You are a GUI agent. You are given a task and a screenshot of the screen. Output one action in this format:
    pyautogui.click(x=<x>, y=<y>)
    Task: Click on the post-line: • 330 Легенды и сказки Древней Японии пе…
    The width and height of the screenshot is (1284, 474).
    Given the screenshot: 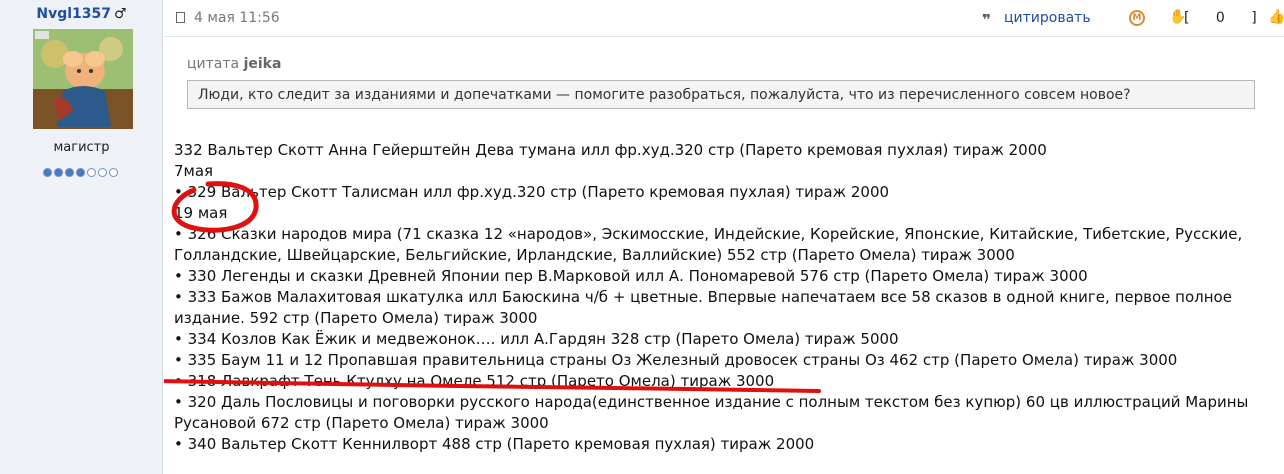 What is the action you would take?
    pyautogui.click(x=631, y=276)
    